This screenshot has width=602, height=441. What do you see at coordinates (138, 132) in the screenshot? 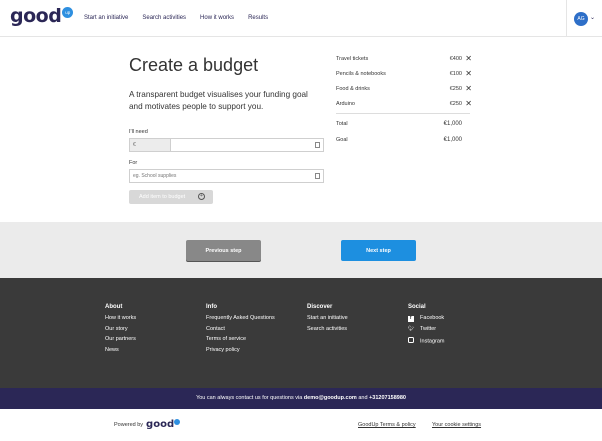
I see `need-label: I'll need` at bounding box center [138, 132].